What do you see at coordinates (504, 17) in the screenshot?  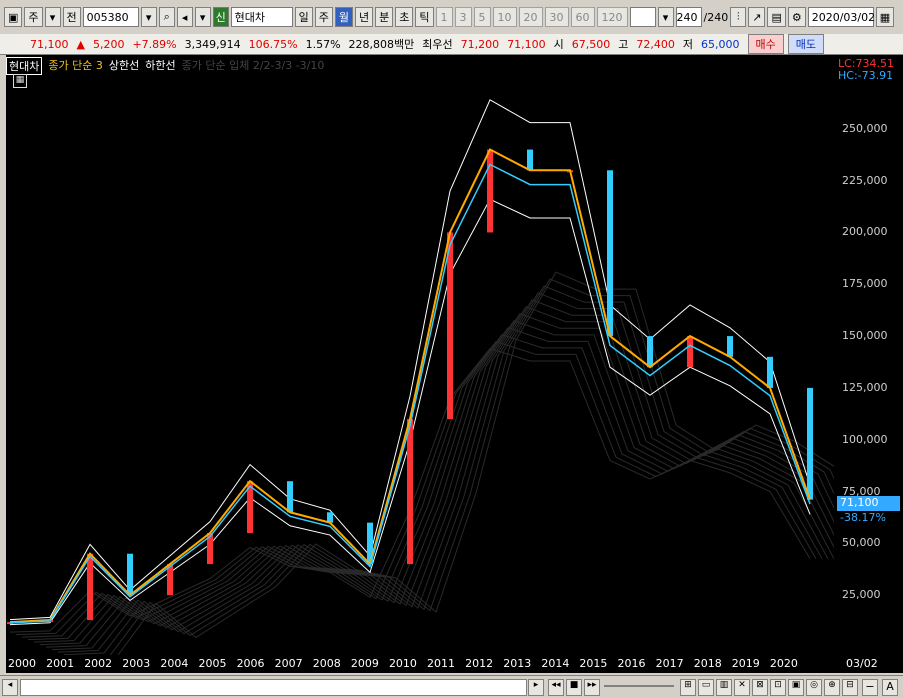 I see `interval-10: 10` at bounding box center [504, 17].